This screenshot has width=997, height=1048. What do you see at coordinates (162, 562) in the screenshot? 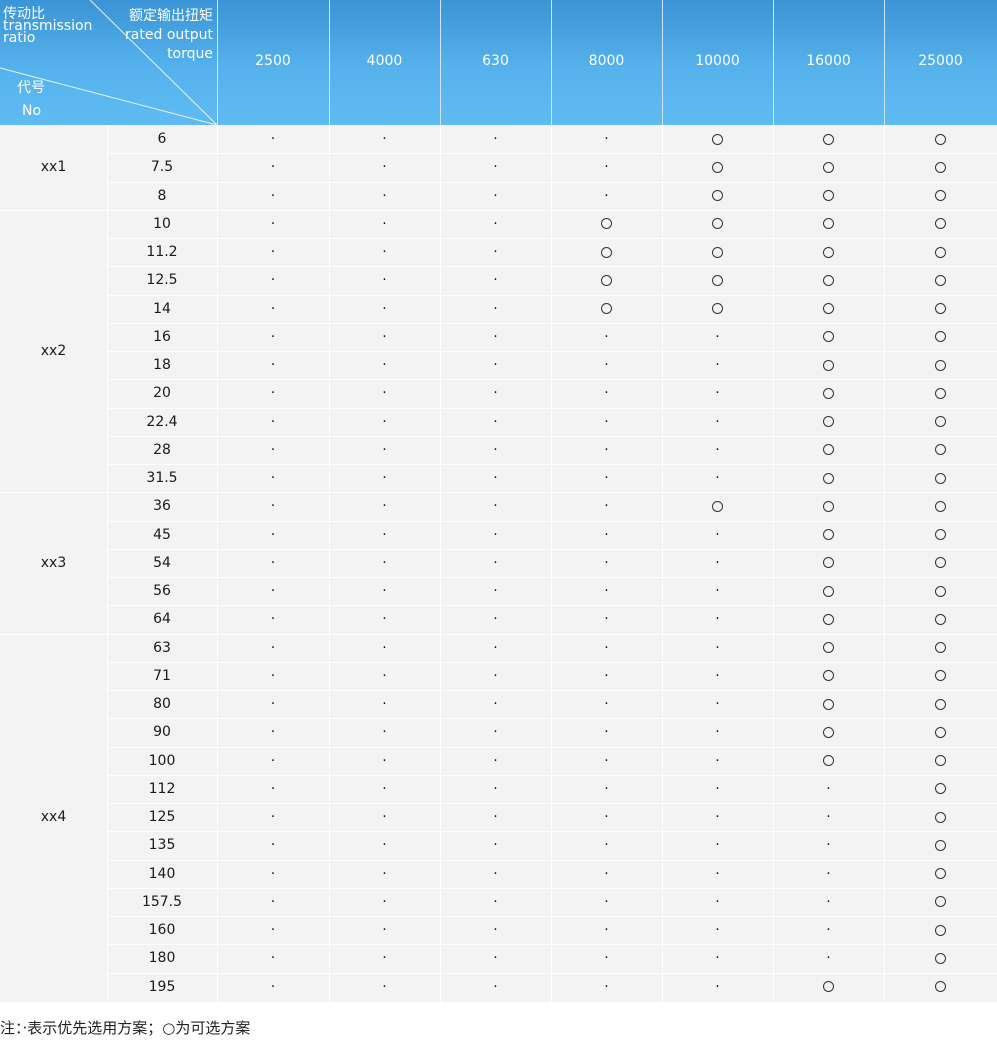
I see `ratio-cell: 54` at bounding box center [162, 562].